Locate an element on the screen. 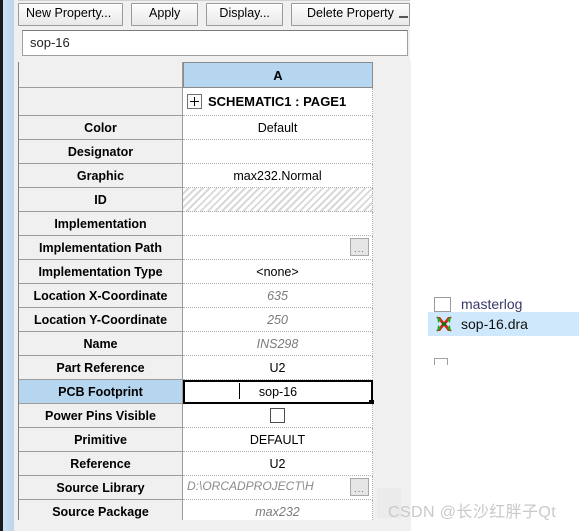 This screenshot has width=579, height=531. schematic-instance-label: SCHEMATIC1 : PAGE1 is located at coordinates (277, 101).